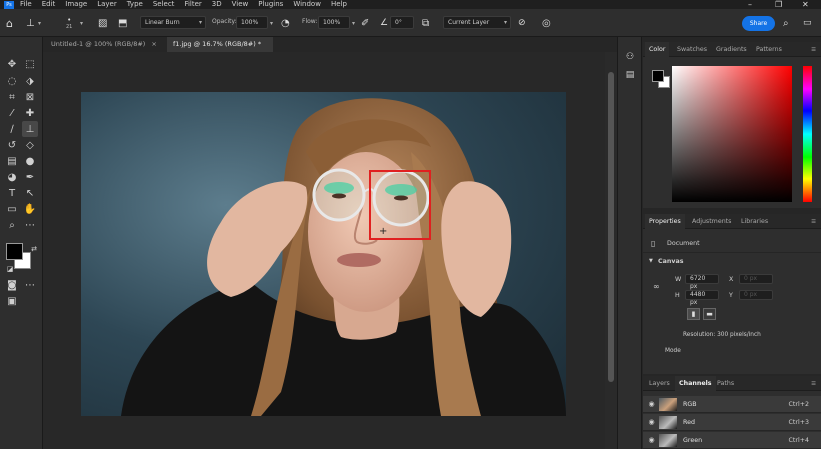 The height and width of the screenshot is (449, 821). What do you see at coordinates (81, 23) in the screenshot?
I see `brush-chevron-icon: ▾` at bounding box center [81, 23].